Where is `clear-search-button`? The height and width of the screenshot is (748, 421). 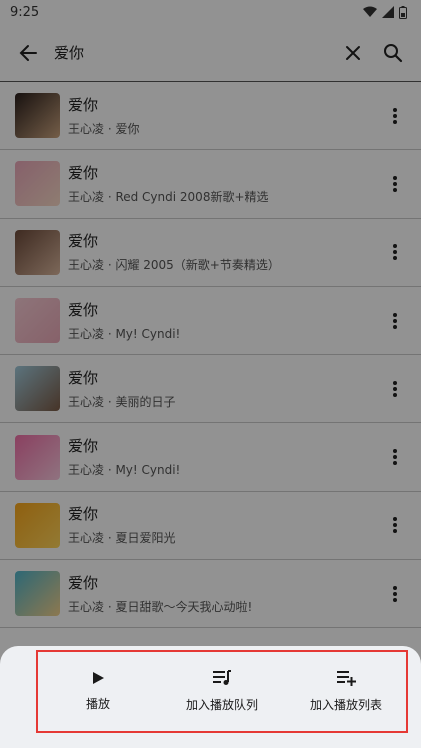 clear-search-button is located at coordinates (353, 53).